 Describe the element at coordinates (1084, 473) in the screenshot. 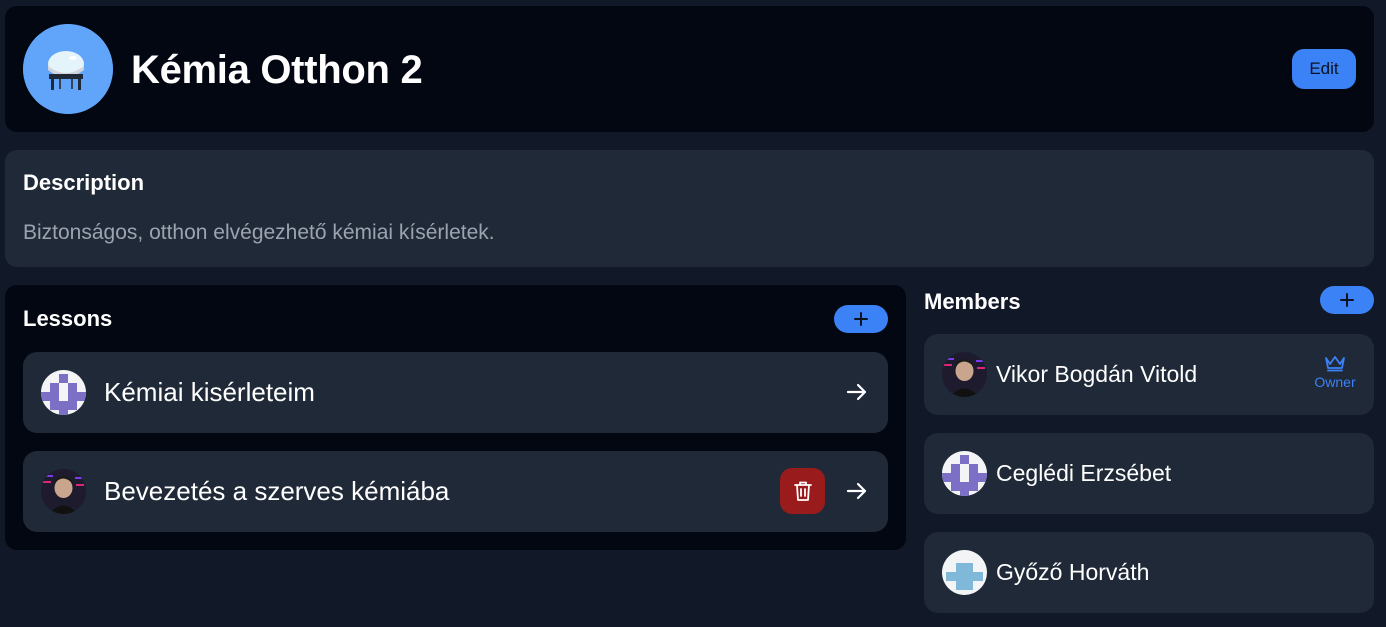

I see `member-name: Ceglédi Erzsébet` at that location.